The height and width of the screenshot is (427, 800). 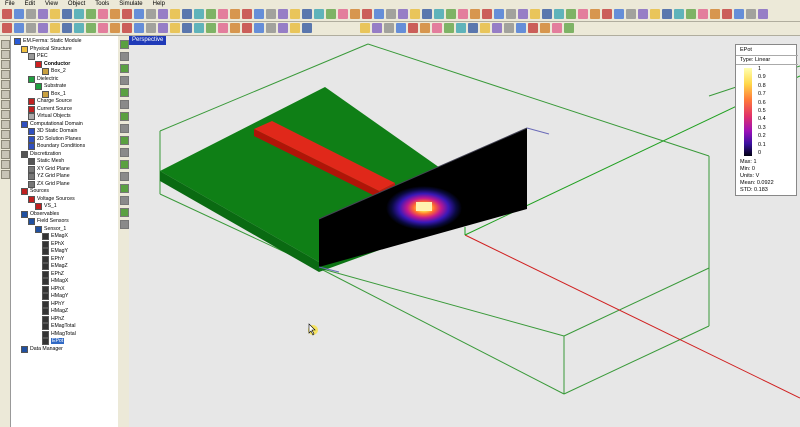 What do you see at coordinates (52, 131) in the screenshot?
I see `tree-item-3d-static-domain: 3D Static Domain` at bounding box center [52, 131].